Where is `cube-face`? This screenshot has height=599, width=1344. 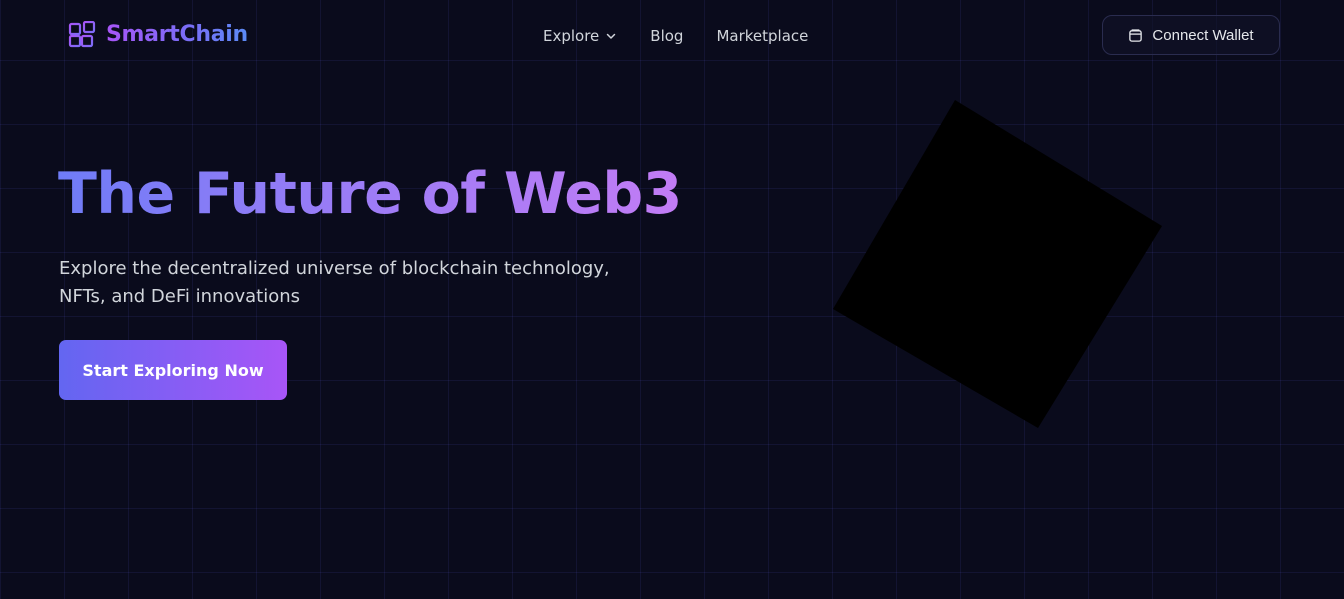 cube-face is located at coordinates (997, 264).